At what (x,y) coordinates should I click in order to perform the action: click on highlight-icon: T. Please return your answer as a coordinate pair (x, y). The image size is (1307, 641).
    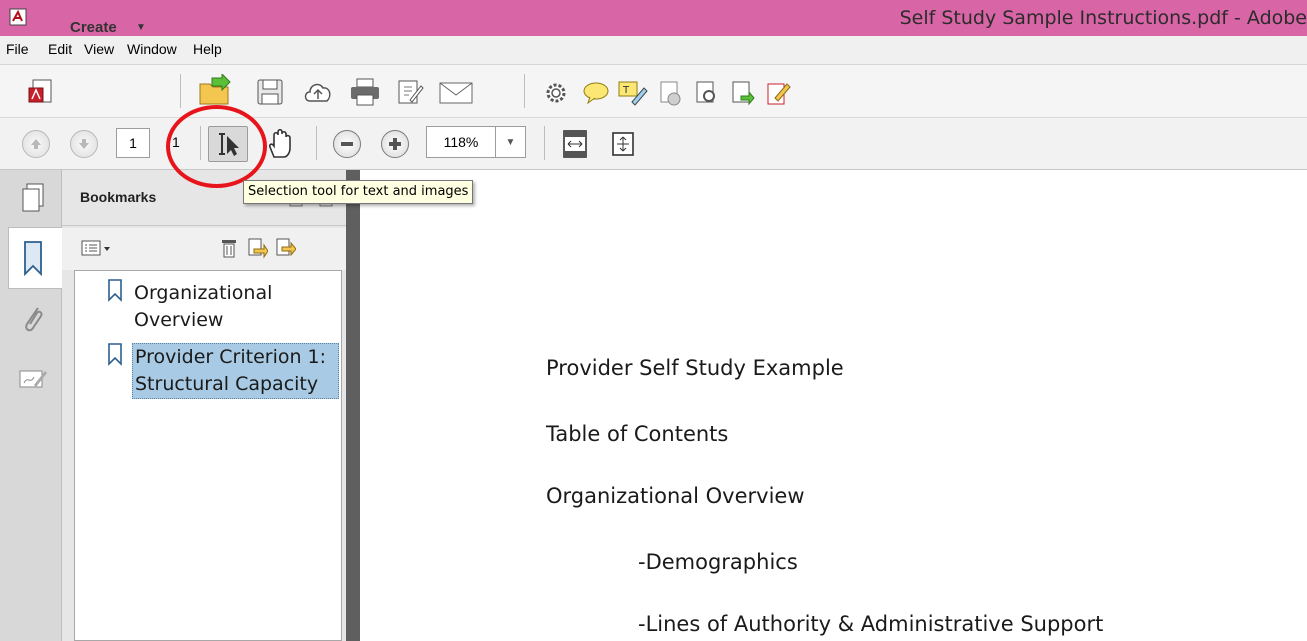
    Looking at the image, I should click on (633, 93).